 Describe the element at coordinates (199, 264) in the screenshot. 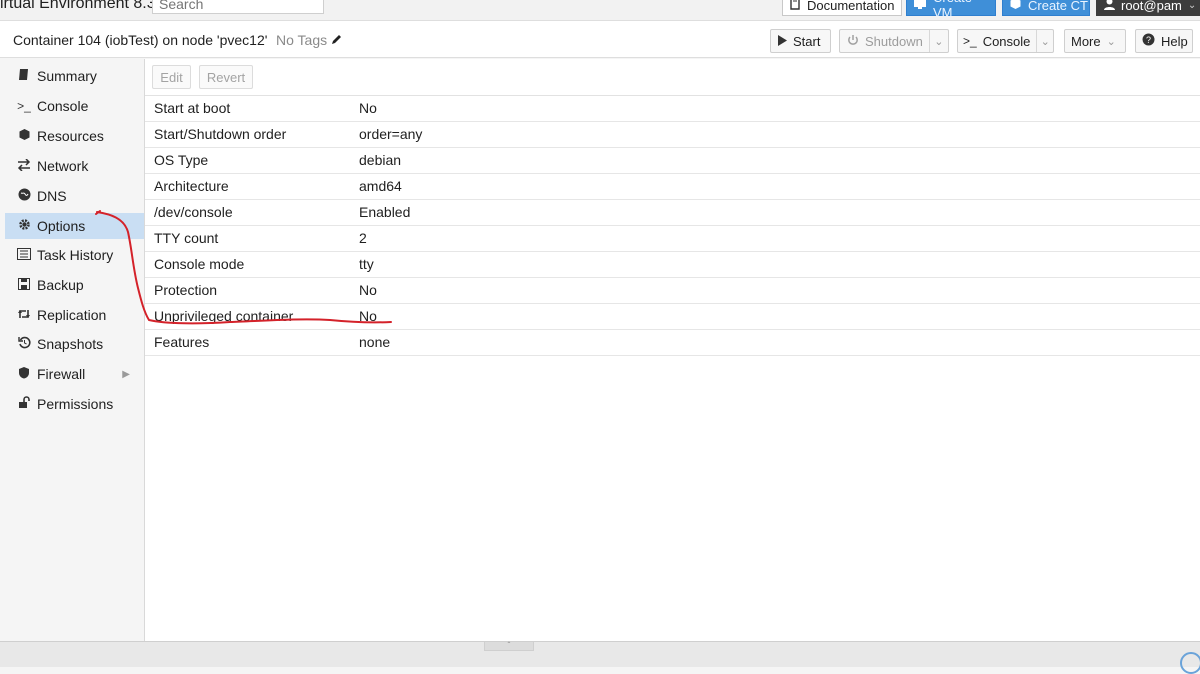

I see `option-key: Console mode` at that location.